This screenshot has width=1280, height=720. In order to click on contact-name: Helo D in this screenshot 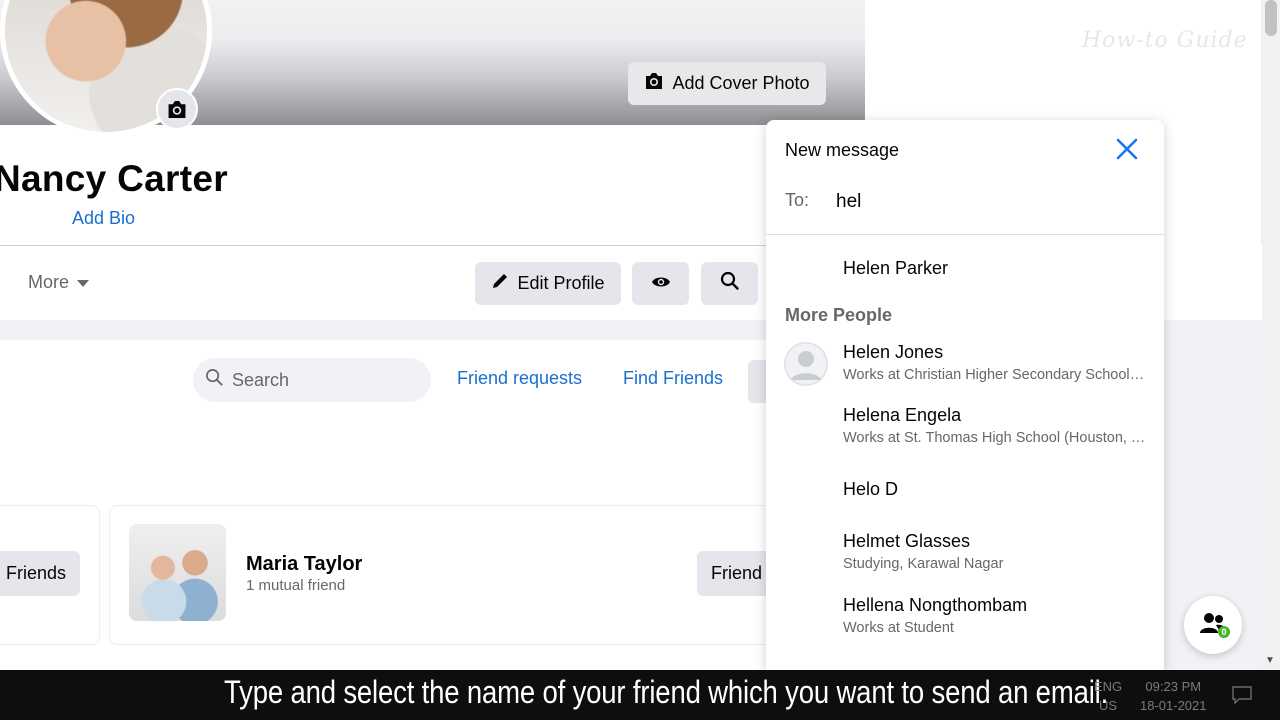, I will do `click(871, 489)`.